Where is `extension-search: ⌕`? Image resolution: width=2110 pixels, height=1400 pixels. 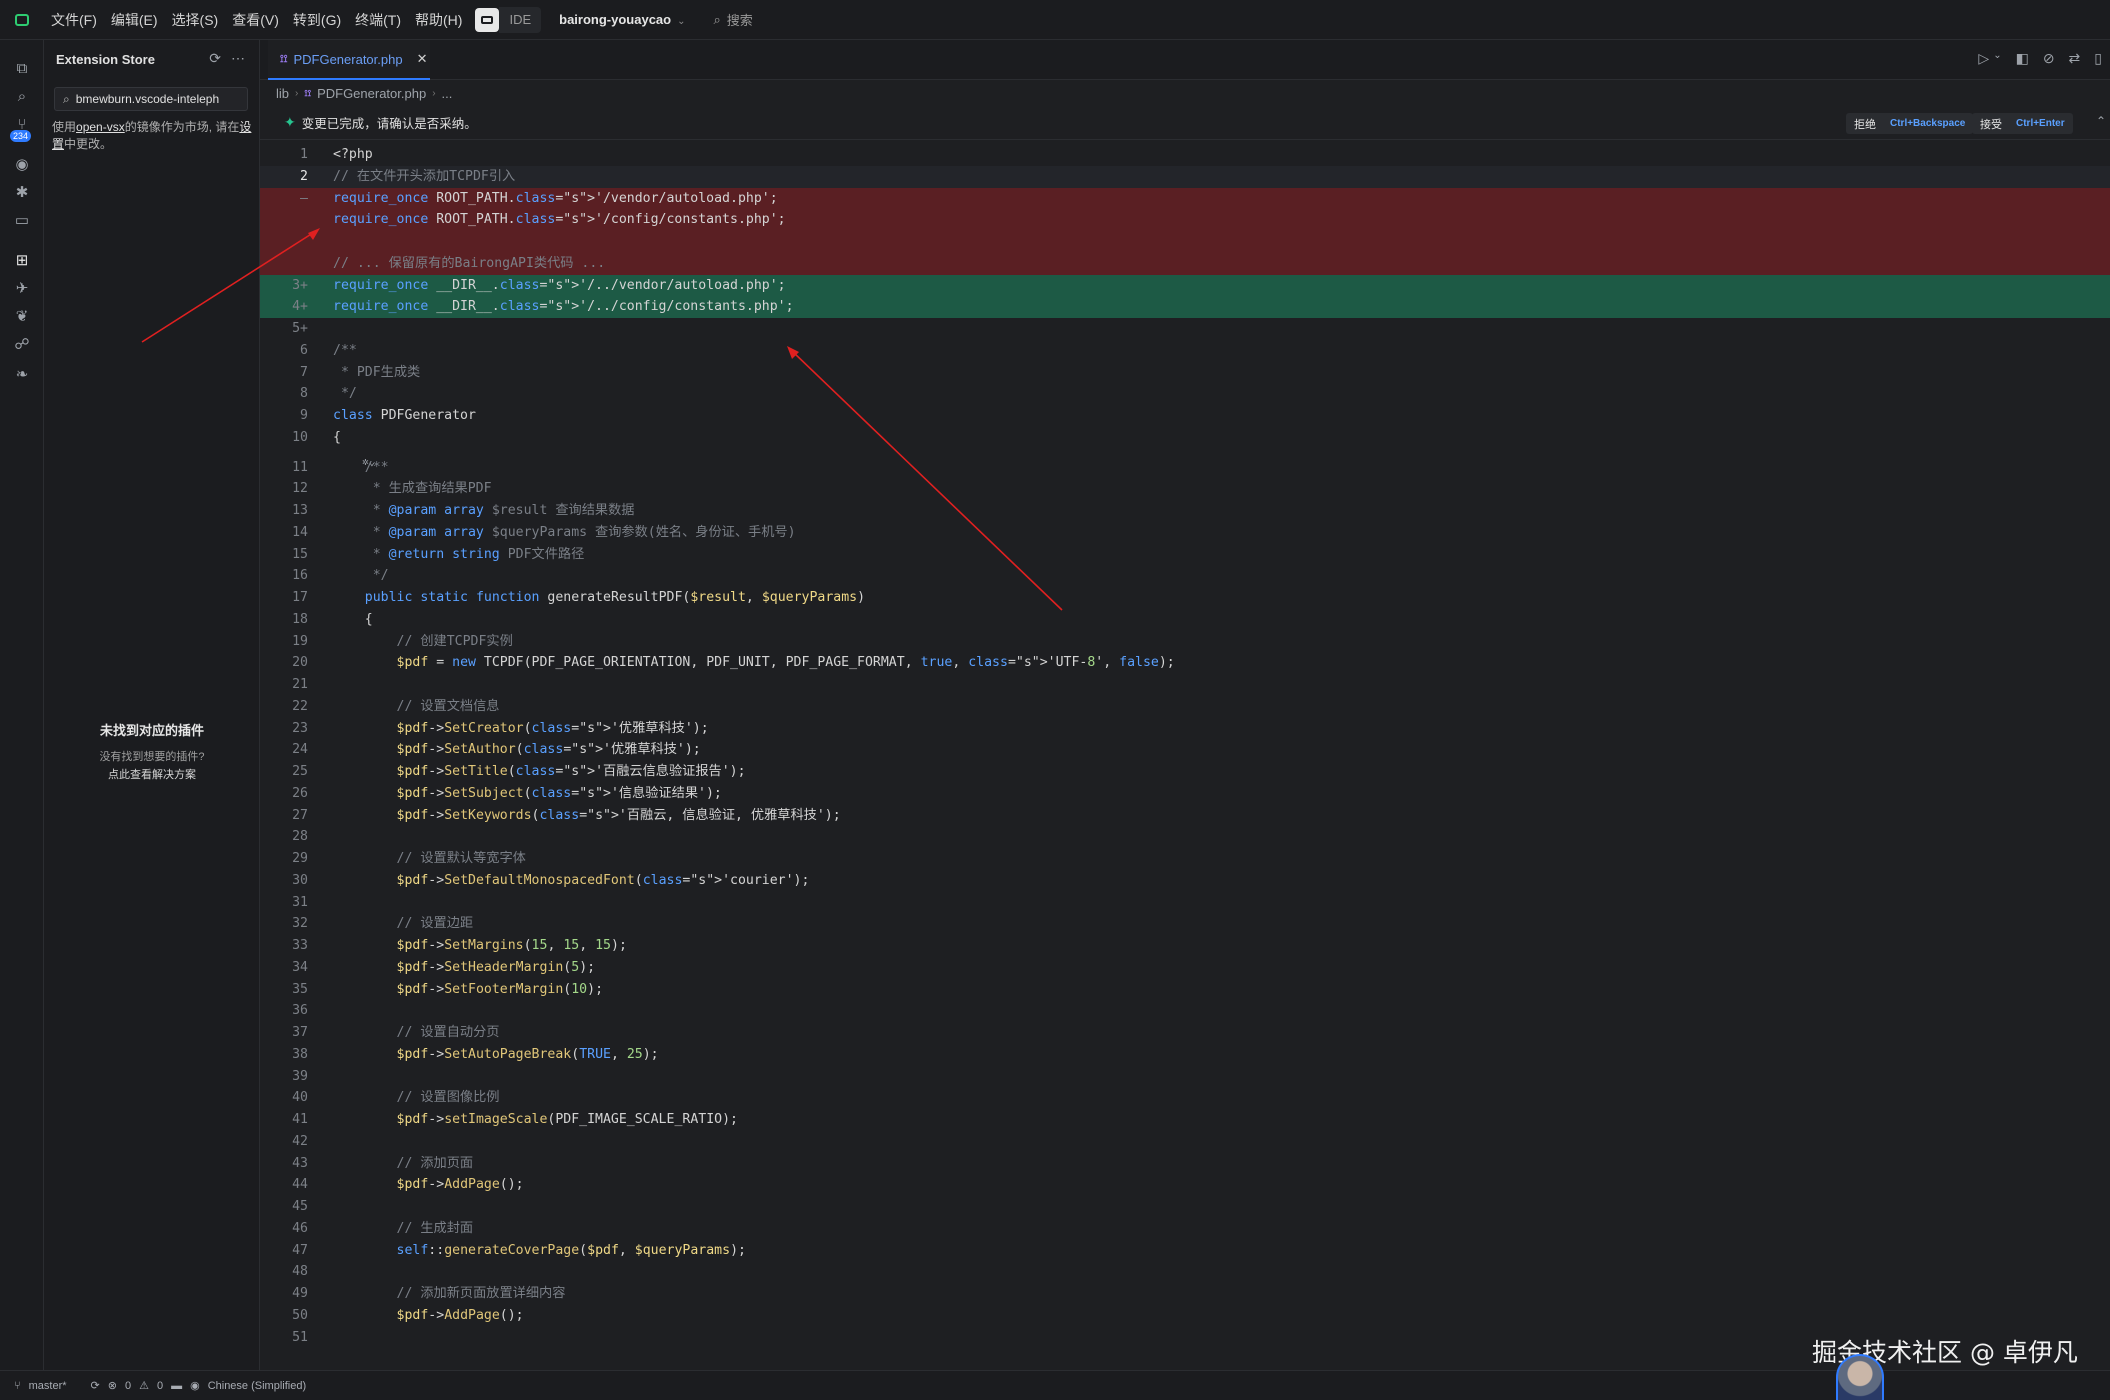 extension-search: ⌕ is located at coordinates (151, 99).